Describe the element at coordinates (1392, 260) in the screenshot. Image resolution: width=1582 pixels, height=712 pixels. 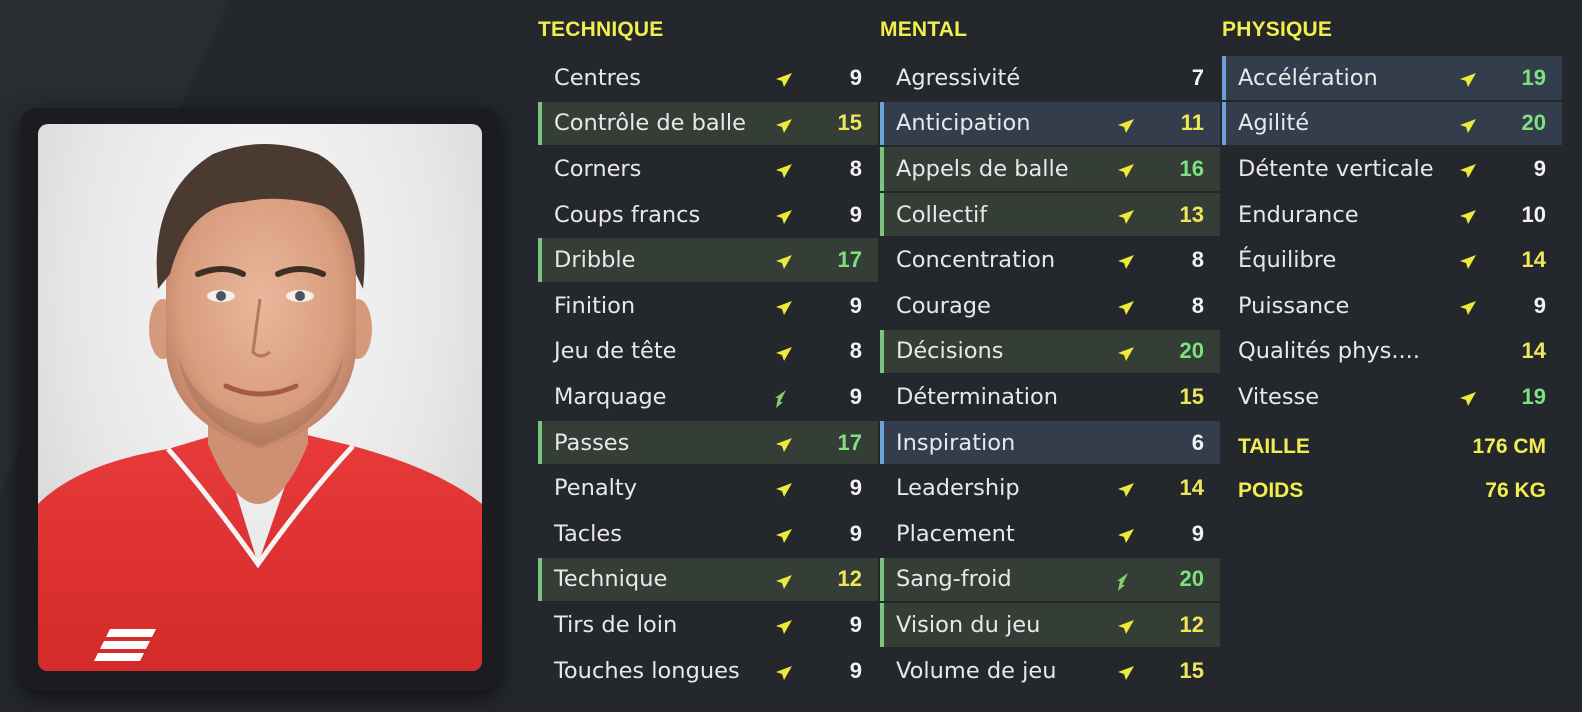
I see `attribute-row: Équilibre 14` at that location.